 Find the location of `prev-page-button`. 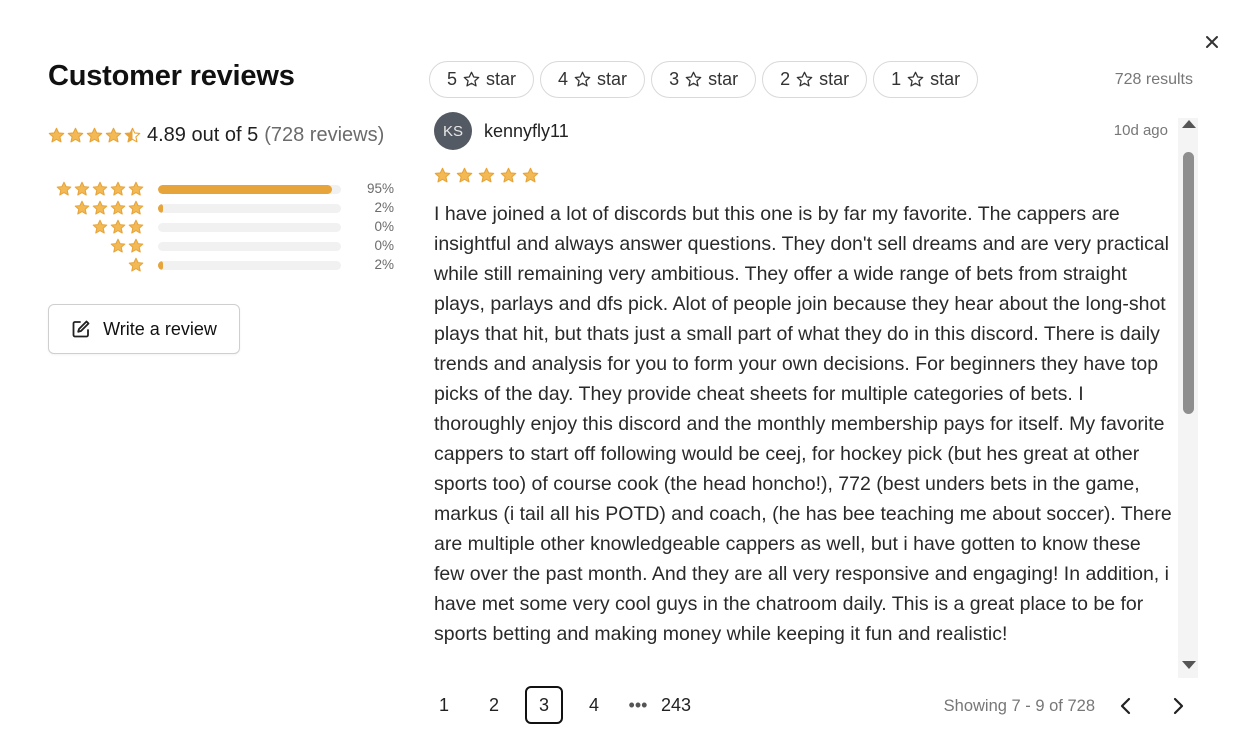

prev-page-button is located at coordinates (1126, 706).